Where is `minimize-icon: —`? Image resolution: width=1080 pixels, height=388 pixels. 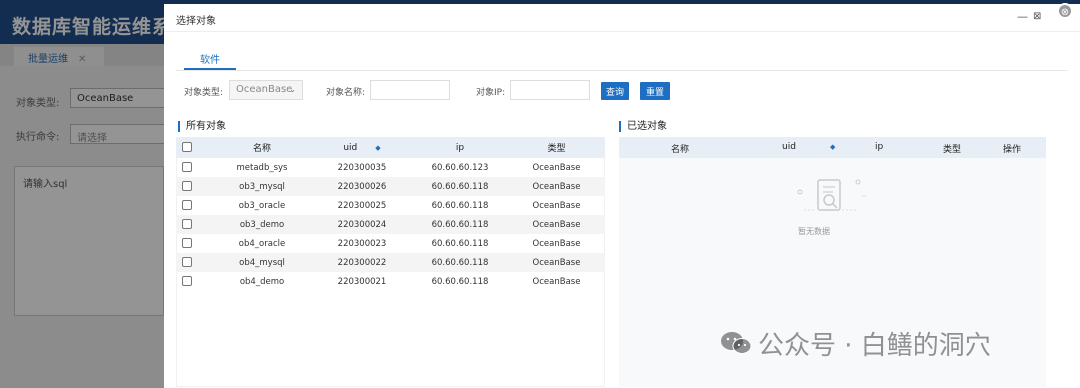
minimize-icon: — is located at coordinates (1022, 16).